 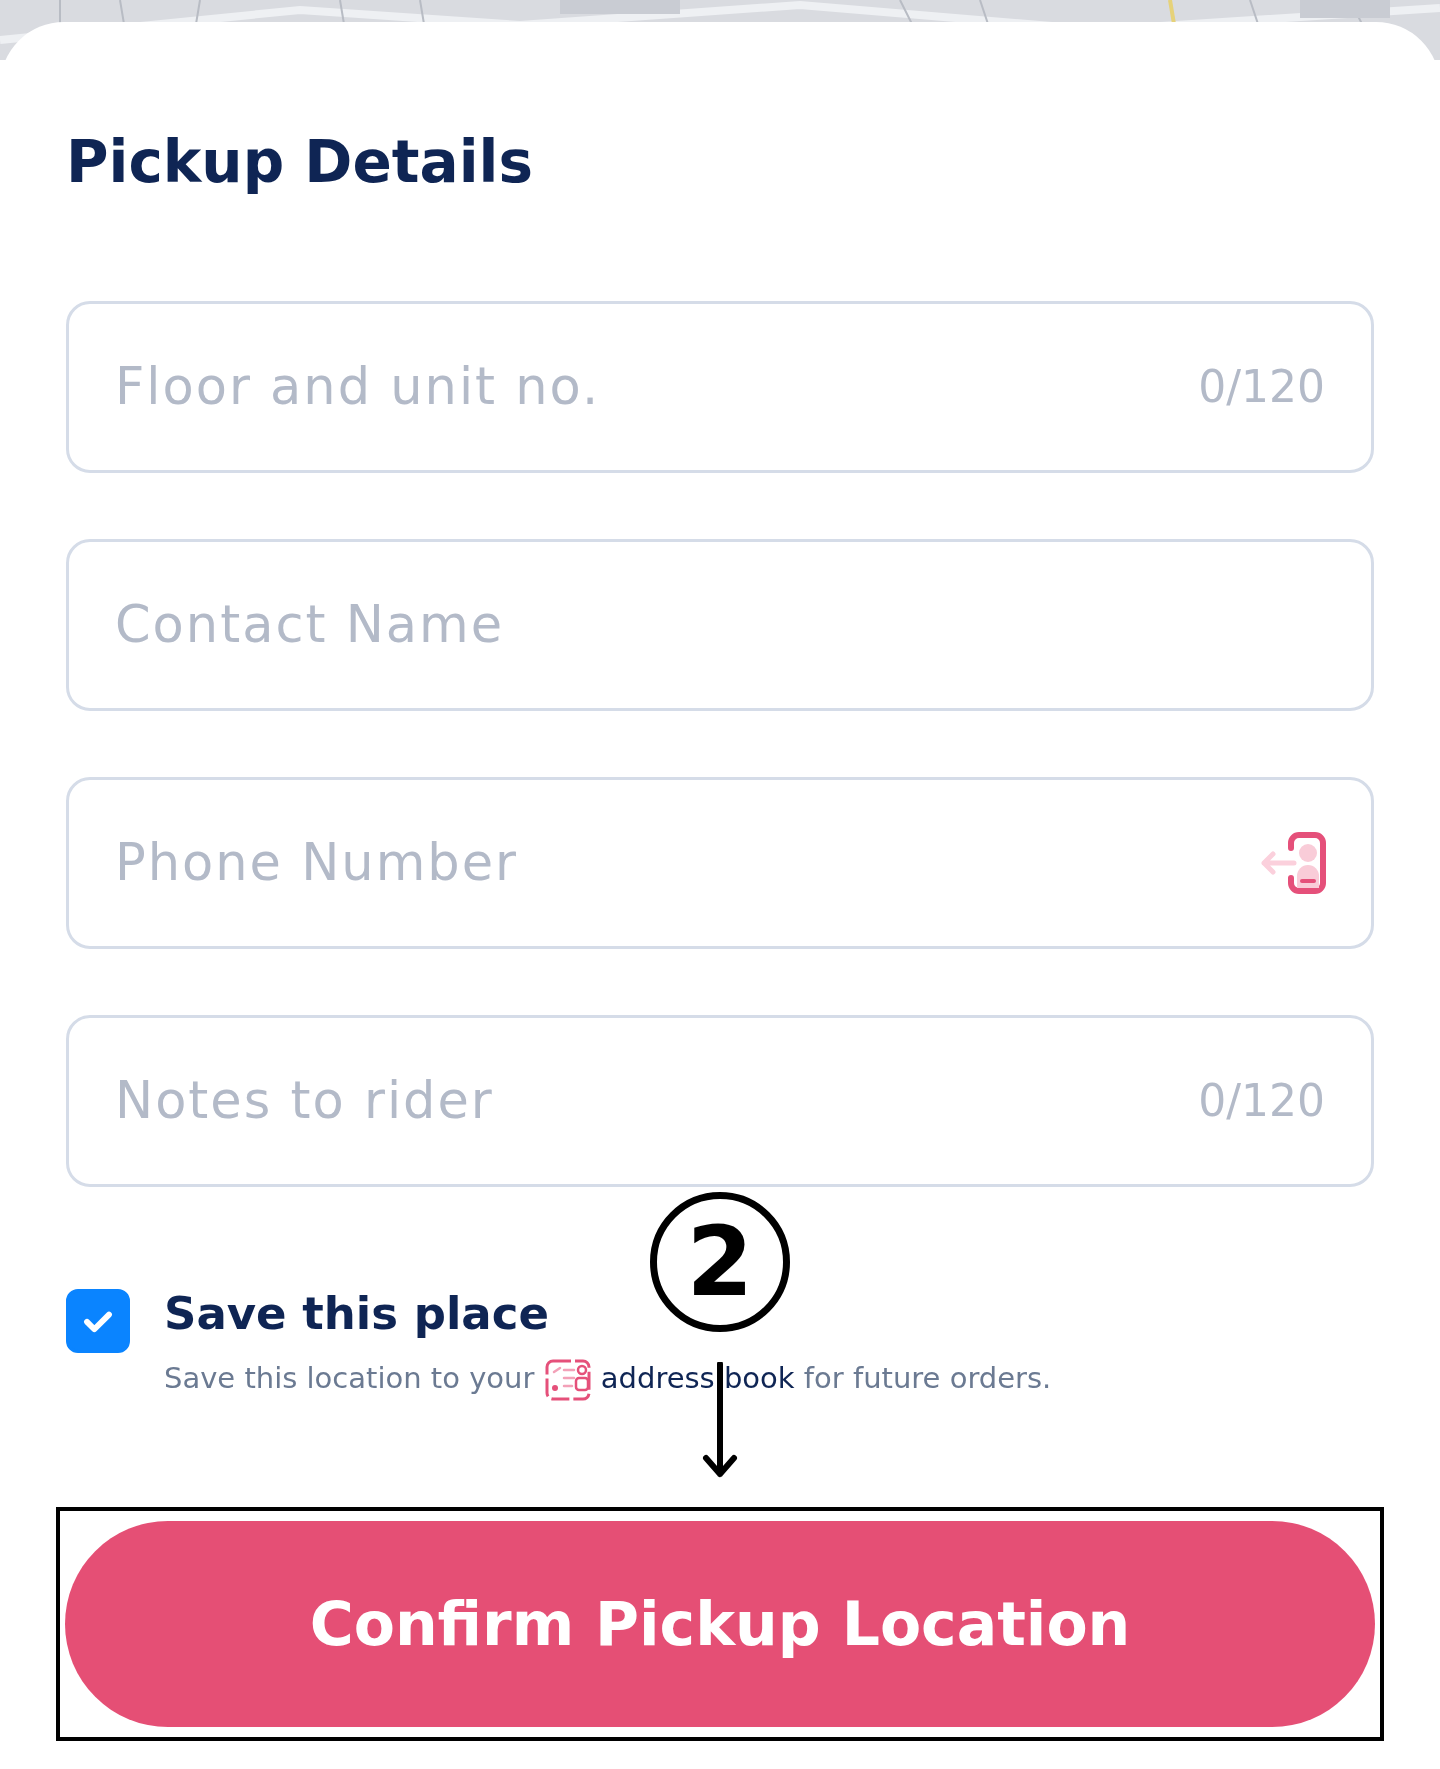 What do you see at coordinates (357, 1313) in the screenshot?
I see `checkbox-label: Save this place` at bounding box center [357, 1313].